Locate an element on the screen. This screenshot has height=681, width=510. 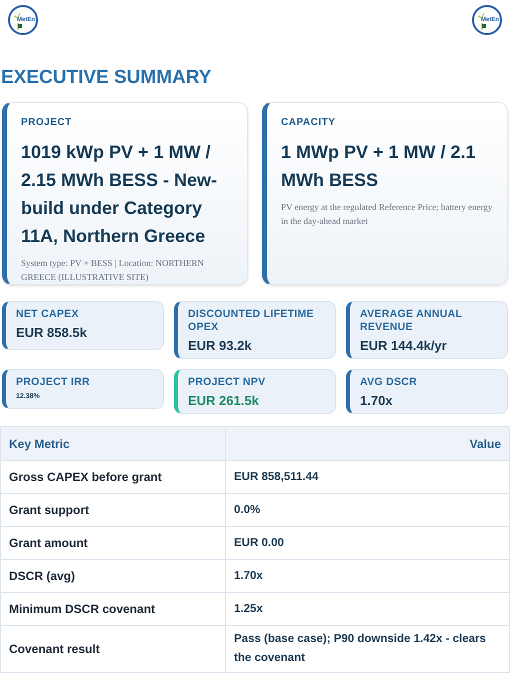
kpi-label: NET CAPEX is located at coordinates (48, 314).